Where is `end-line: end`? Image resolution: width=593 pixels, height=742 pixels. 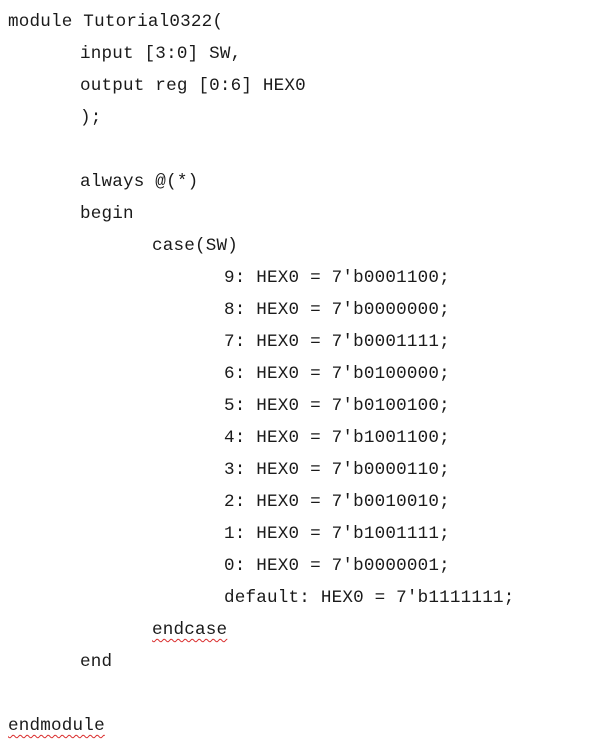 end-line: end is located at coordinates (96, 662).